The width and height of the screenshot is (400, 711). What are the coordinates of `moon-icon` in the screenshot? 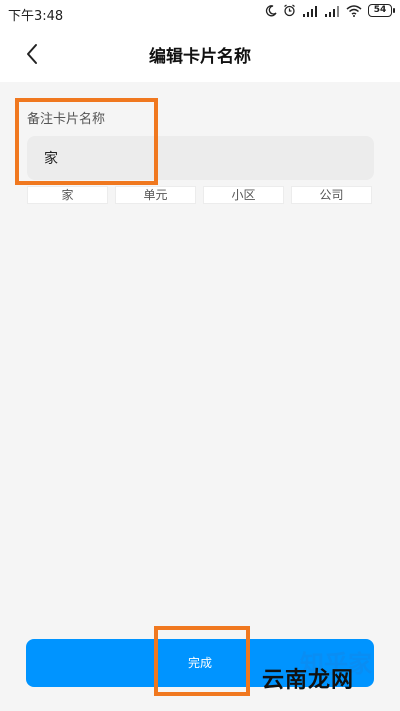 It's located at (271, 10).